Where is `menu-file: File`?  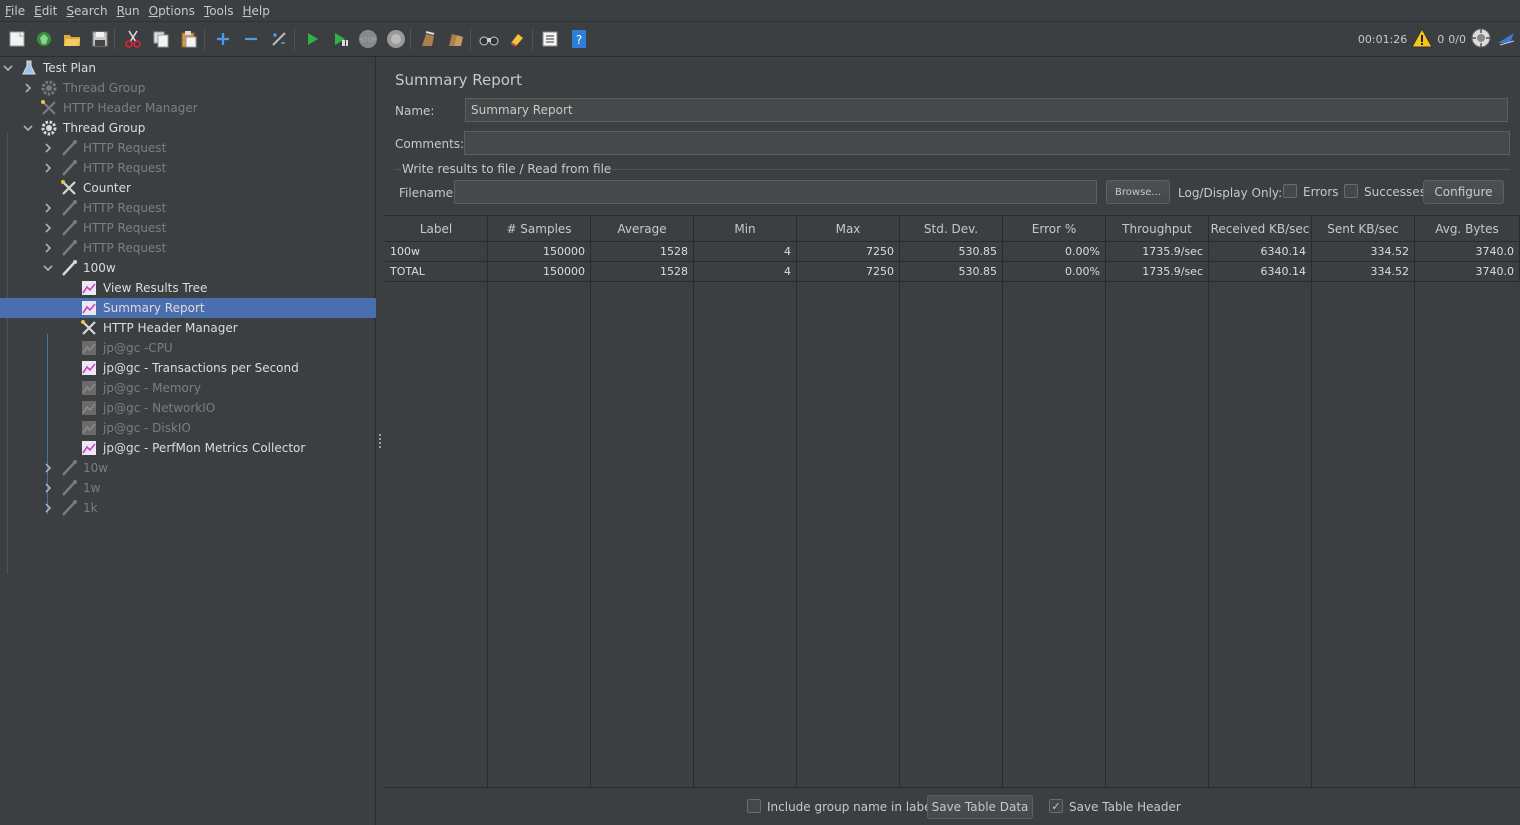 menu-file: File is located at coordinates (17, 11).